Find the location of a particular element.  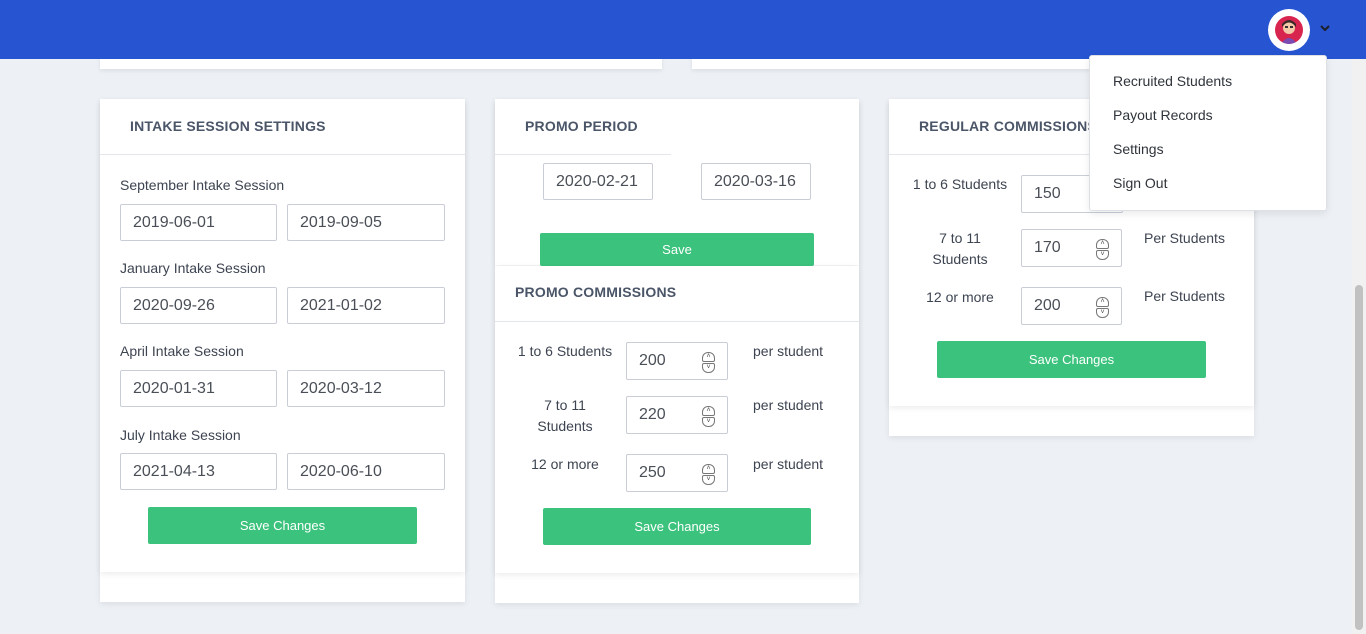

session-label: January Intake Session is located at coordinates (193, 268).